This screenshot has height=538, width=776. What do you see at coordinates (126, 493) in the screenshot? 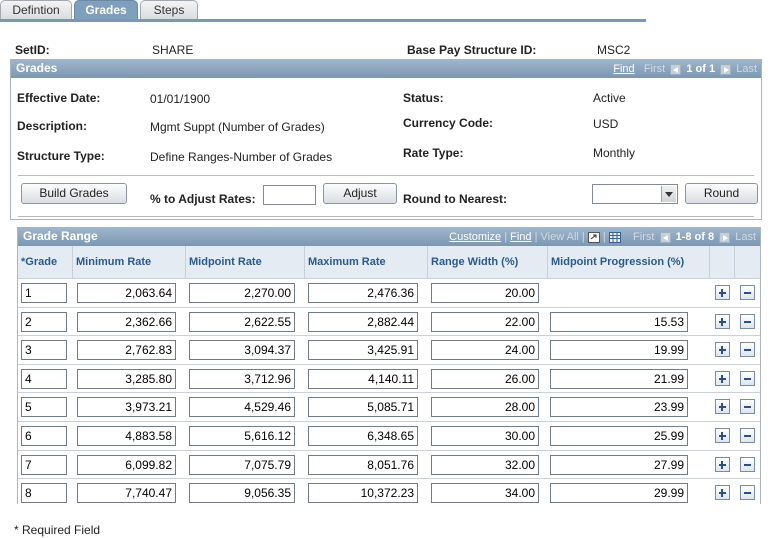
I see `minimum-rate-input: 7,740.47` at bounding box center [126, 493].